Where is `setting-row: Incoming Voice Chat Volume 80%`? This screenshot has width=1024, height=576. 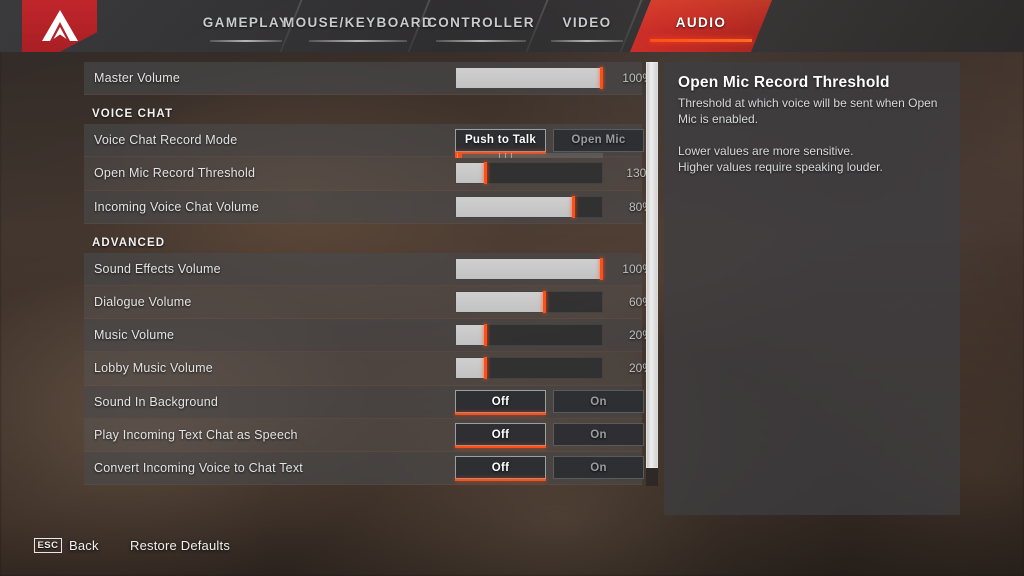
setting-row: Incoming Voice Chat Volume 80% is located at coordinates (368, 207).